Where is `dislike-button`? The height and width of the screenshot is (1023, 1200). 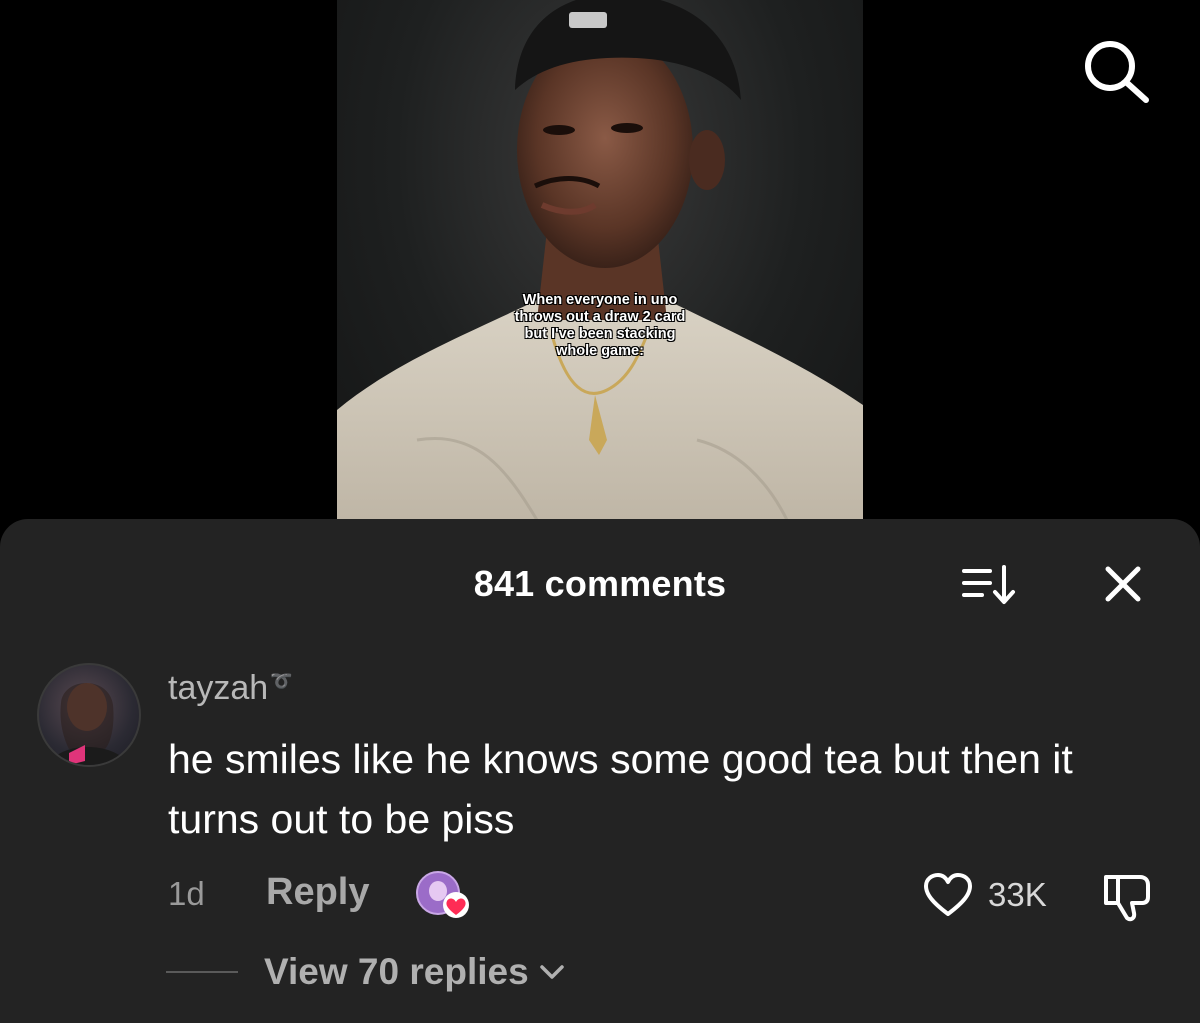
dislike-button is located at coordinates (1128, 897).